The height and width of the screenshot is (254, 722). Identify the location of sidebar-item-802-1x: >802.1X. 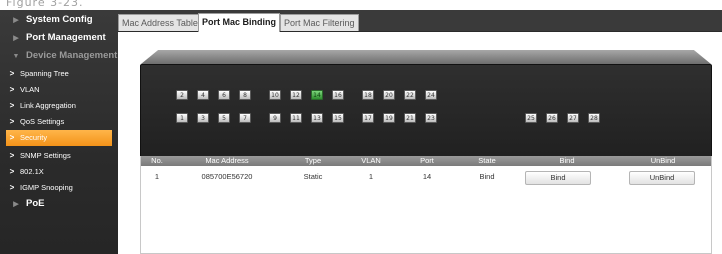
(59, 172).